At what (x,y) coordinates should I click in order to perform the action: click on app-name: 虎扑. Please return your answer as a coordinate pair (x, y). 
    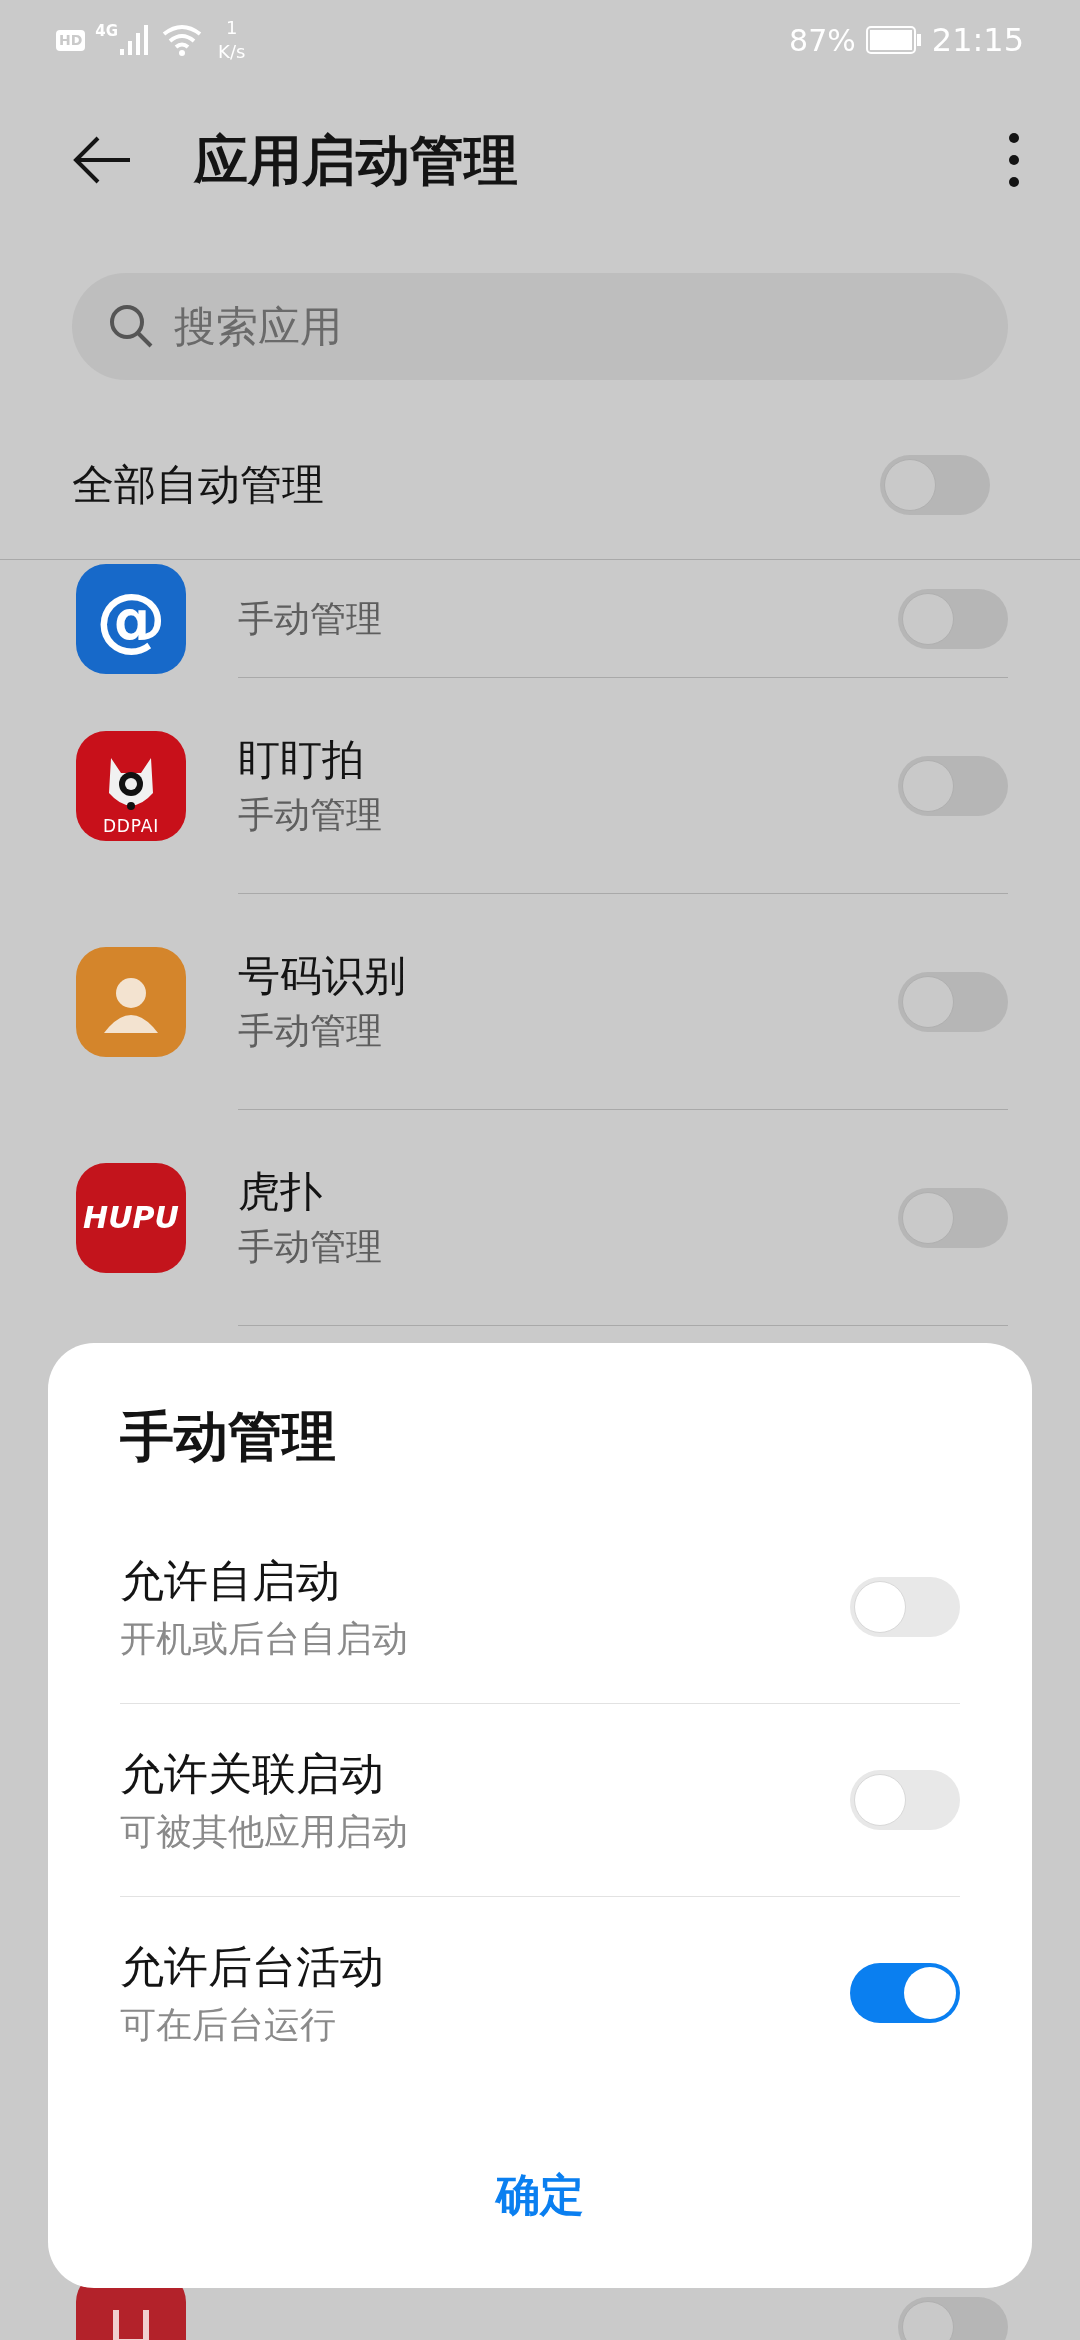
    Looking at the image, I should click on (280, 1191).